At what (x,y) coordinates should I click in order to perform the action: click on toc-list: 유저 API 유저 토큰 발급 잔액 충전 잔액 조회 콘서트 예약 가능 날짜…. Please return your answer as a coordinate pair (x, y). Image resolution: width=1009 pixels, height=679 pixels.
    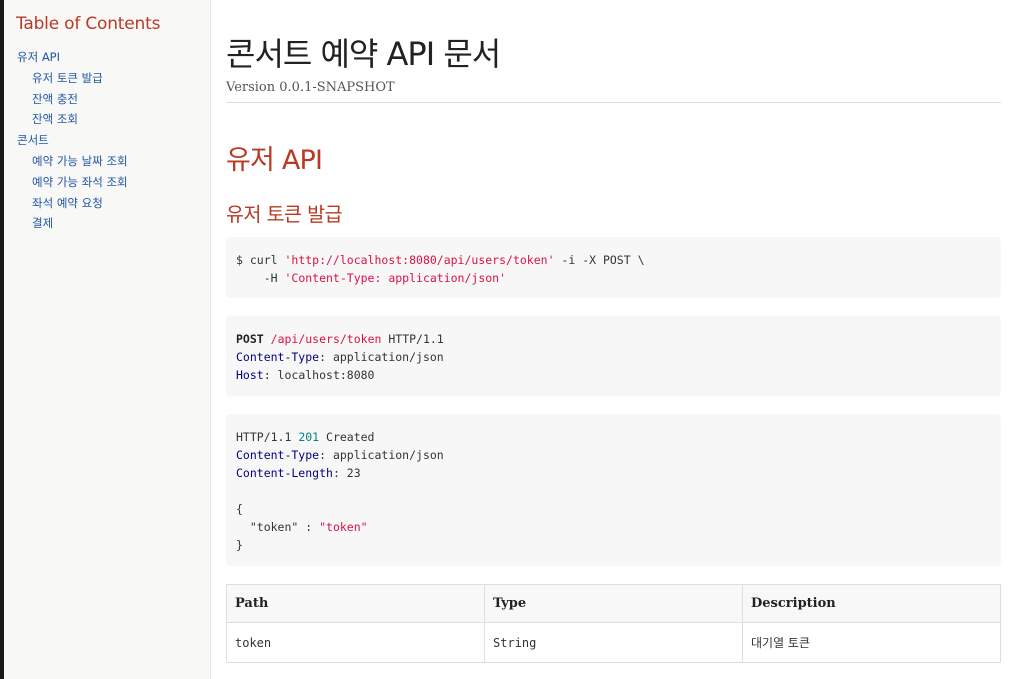
    Looking at the image, I should click on (72, 140).